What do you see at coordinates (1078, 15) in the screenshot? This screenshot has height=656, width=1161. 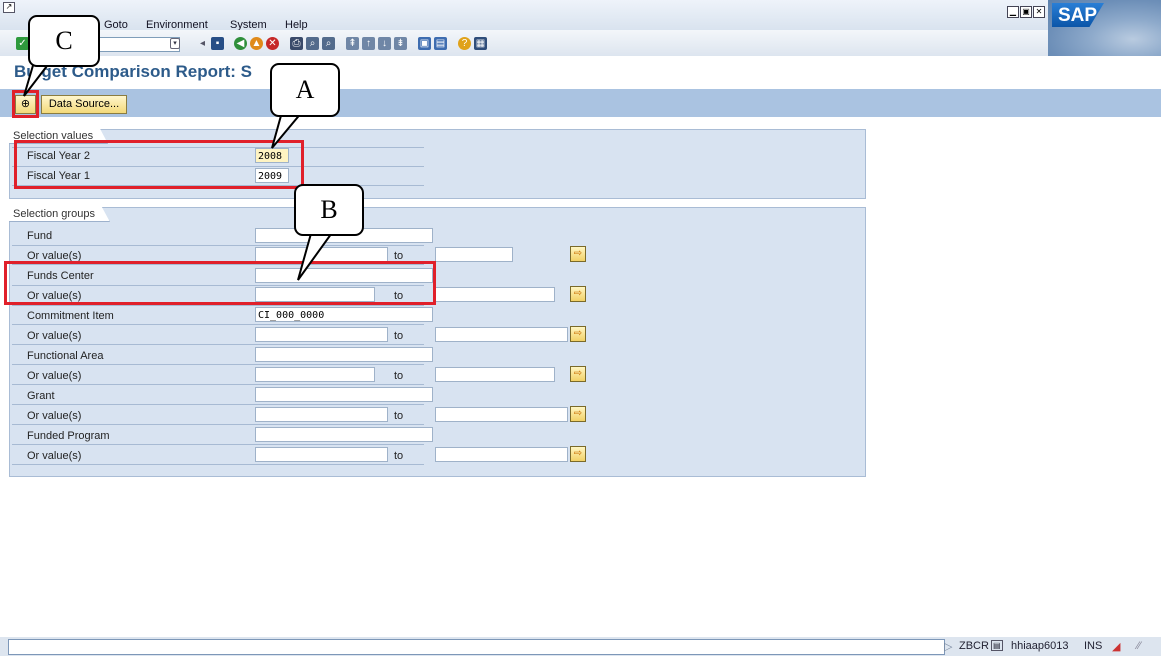 I see `sap-logo-text: SAP` at bounding box center [1078, 15].